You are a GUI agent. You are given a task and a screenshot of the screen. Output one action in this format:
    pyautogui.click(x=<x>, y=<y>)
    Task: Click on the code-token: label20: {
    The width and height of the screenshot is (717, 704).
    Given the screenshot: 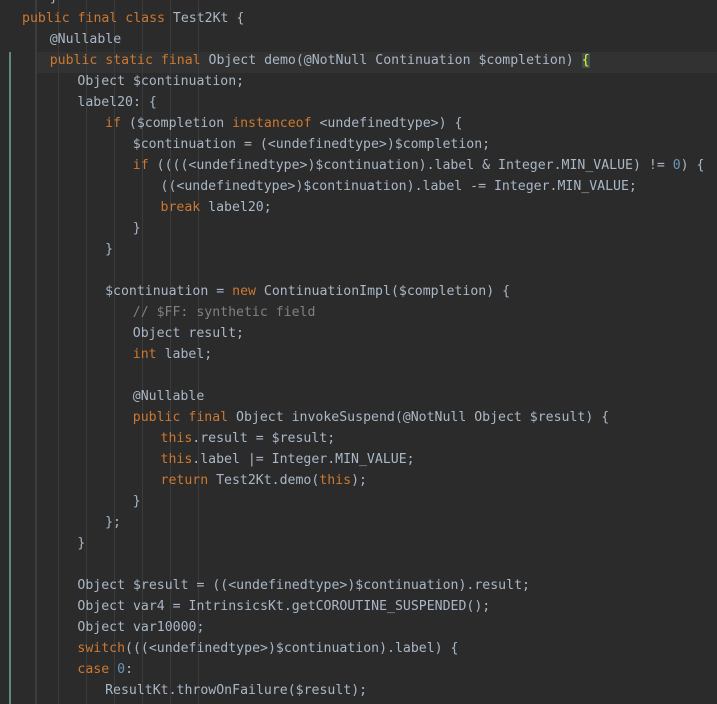 What is the action you would take?
    pyautogui.click(x=117, y=102)
    